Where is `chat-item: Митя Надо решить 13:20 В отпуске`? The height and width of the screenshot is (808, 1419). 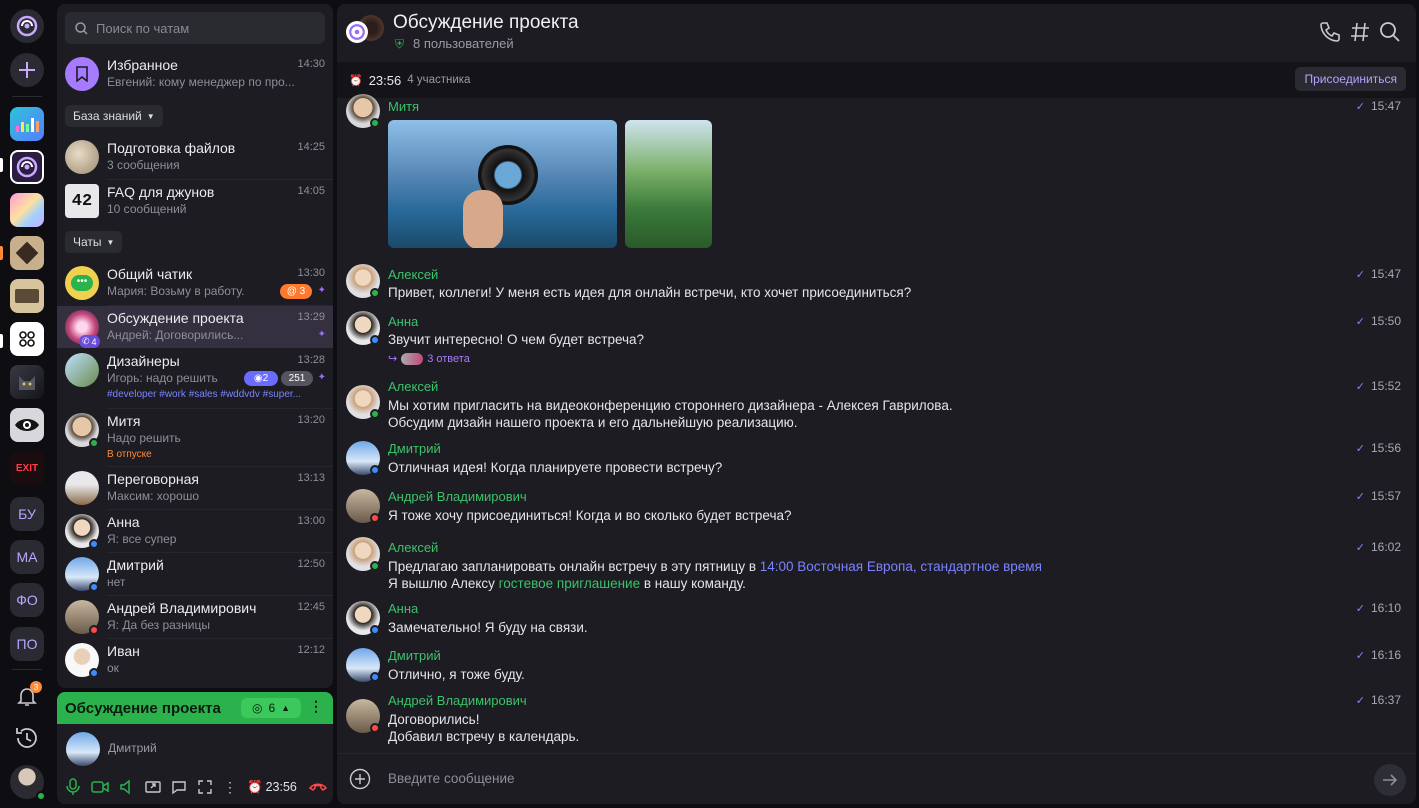 chat-item: Митя Надо решить 13:20 В отпуске is located at coordinates (195, 438).